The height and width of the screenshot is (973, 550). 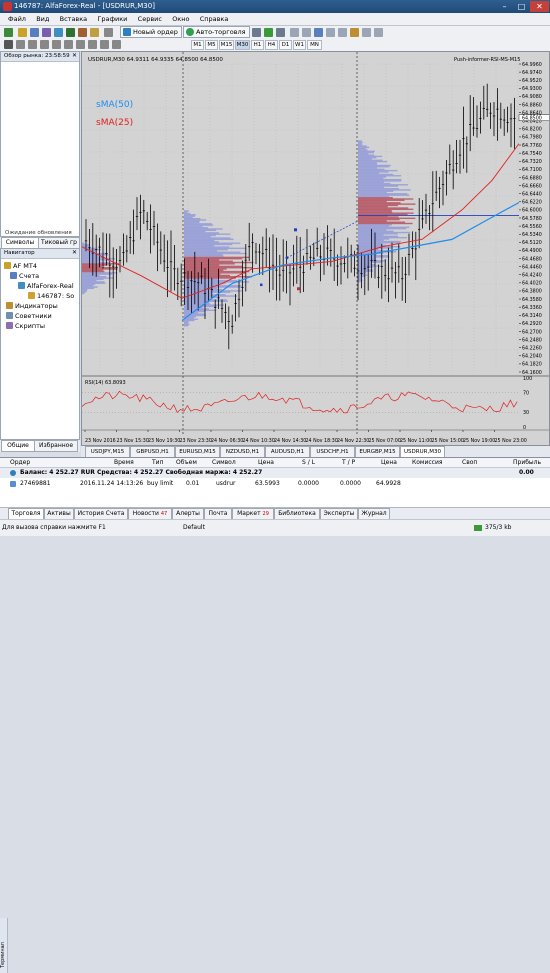 What do you see at coordinates (92, 44) in the screenshot?
I see `text-icon` at bounding box center [92, 44].